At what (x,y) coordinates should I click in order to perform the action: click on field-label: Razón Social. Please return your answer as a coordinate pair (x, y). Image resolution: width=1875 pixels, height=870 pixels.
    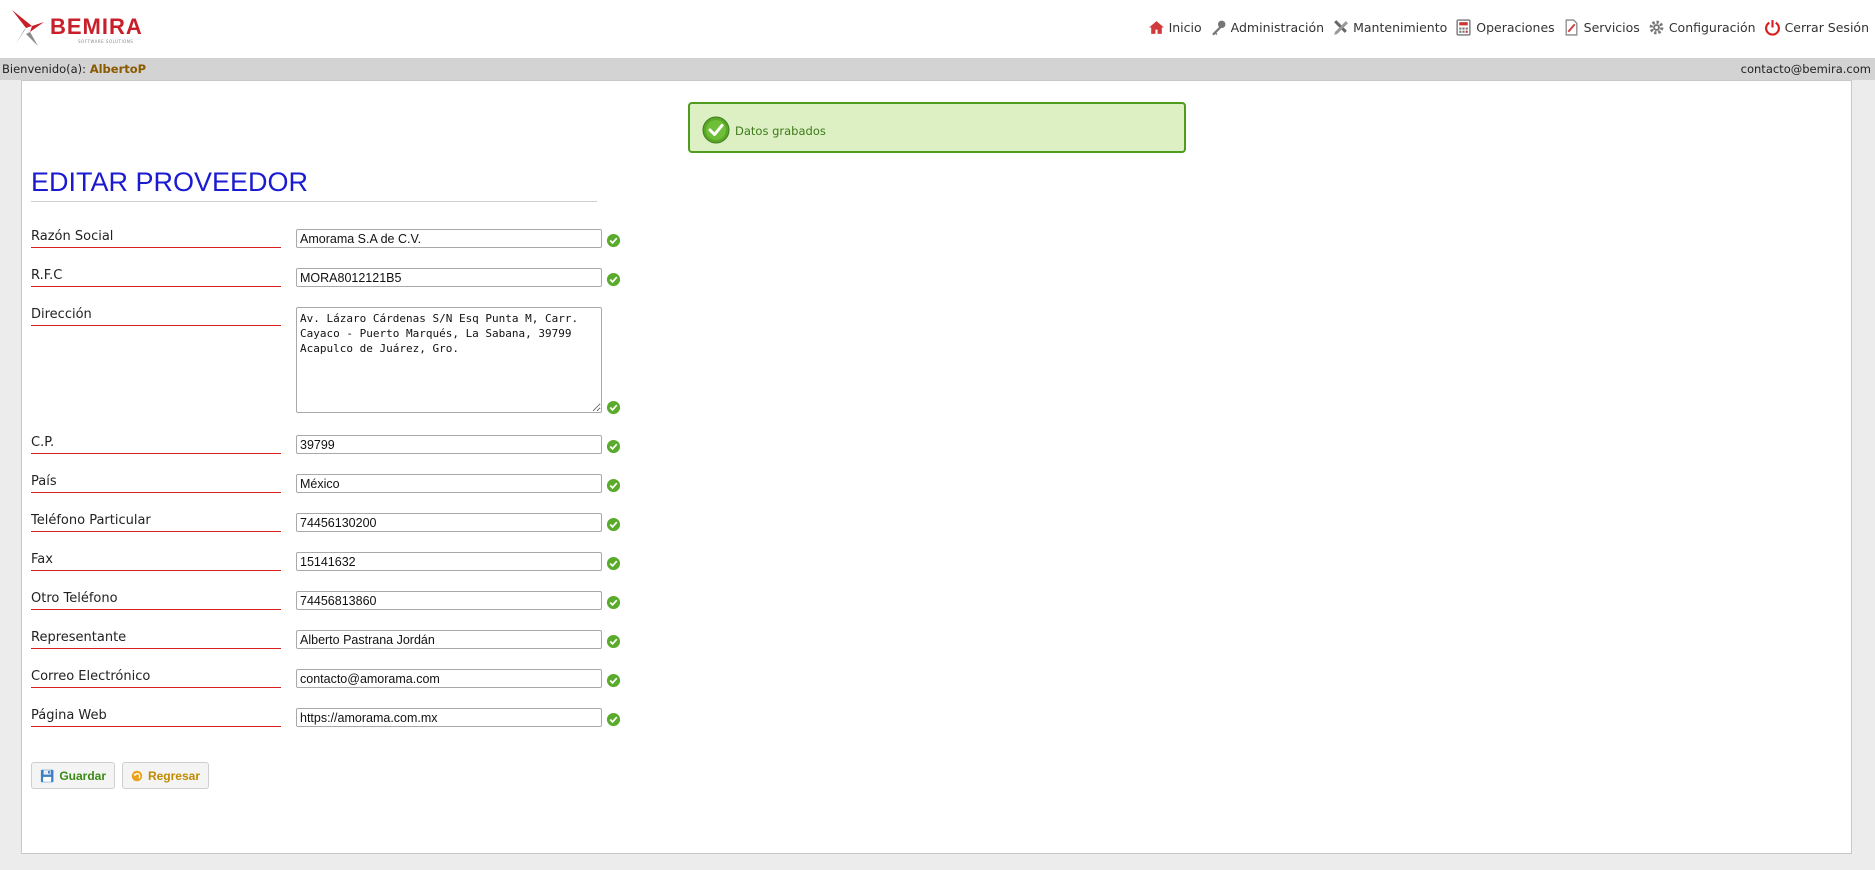
    Looking at the image, I should click on (156, 238).